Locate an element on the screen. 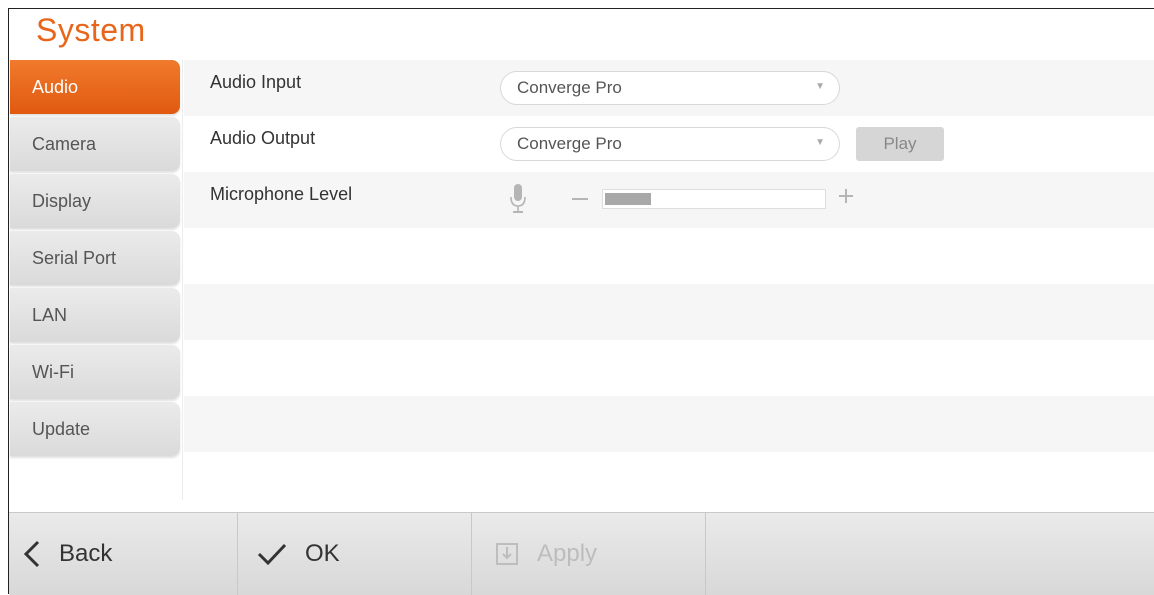 The image size is (1154, 595). microphone-level-row: Microphone Level is located at coordinates (669, 200).